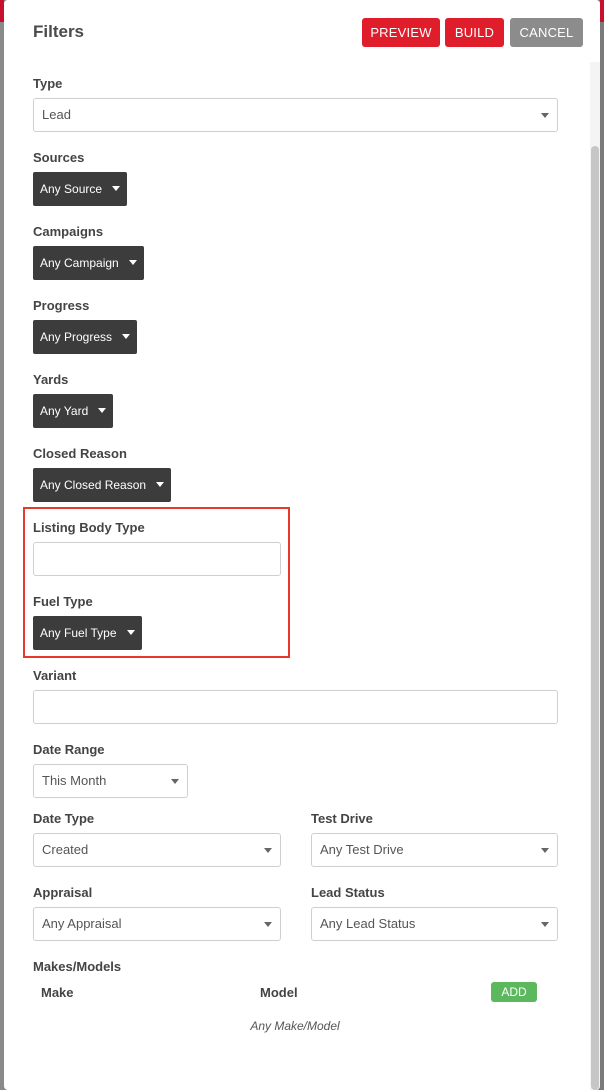  Describe the element at coordinates (63, 892) in the screenshot. I see `appraisal-label: Appraisal` at that location.